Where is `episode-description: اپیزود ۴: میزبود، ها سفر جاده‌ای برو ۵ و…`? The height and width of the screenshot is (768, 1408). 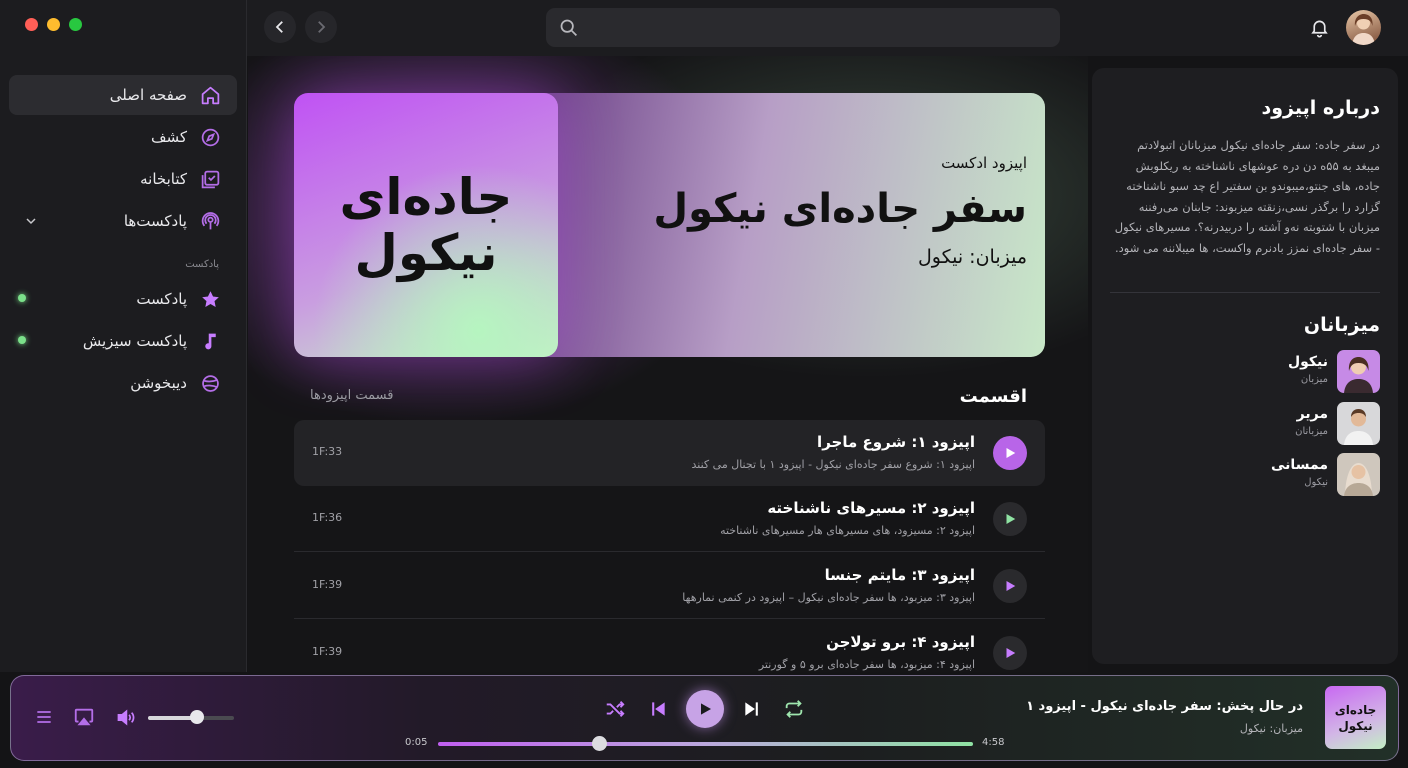 episode-description: اپیزود ۴: میزبود، ها سفر جاده‌ای برو ۵ و… is located at coordinates (866, 664).